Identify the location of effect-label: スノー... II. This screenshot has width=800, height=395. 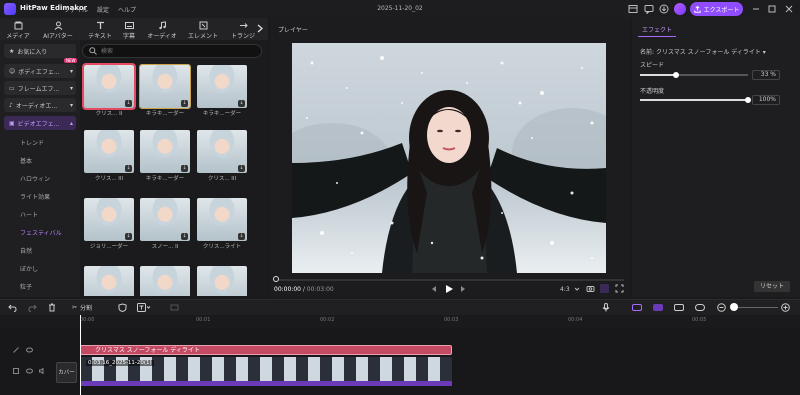
(165, 247).